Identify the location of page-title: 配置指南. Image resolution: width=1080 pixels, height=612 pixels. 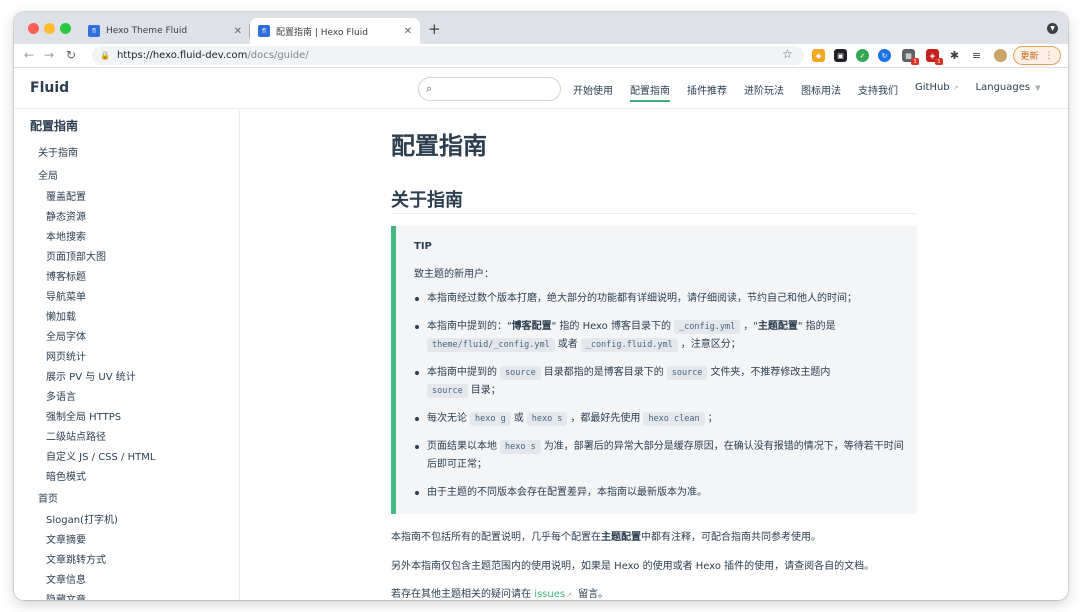
(439, 146).